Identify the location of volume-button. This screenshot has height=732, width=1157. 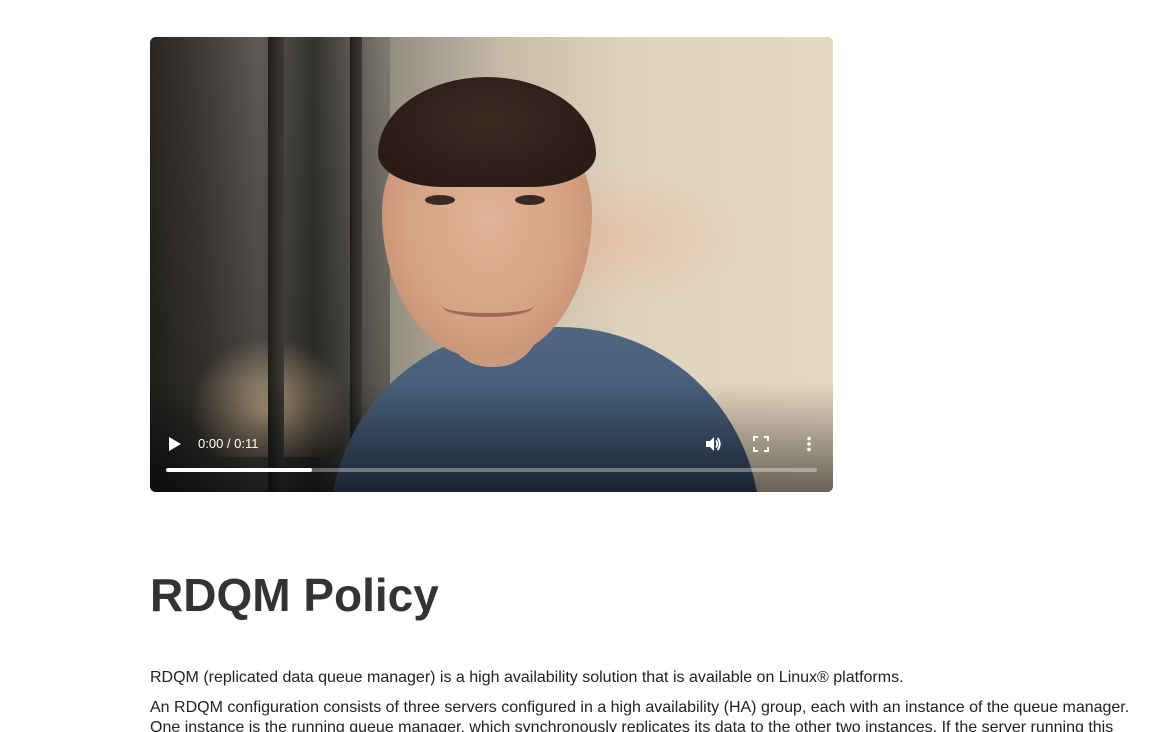
(713, 444).